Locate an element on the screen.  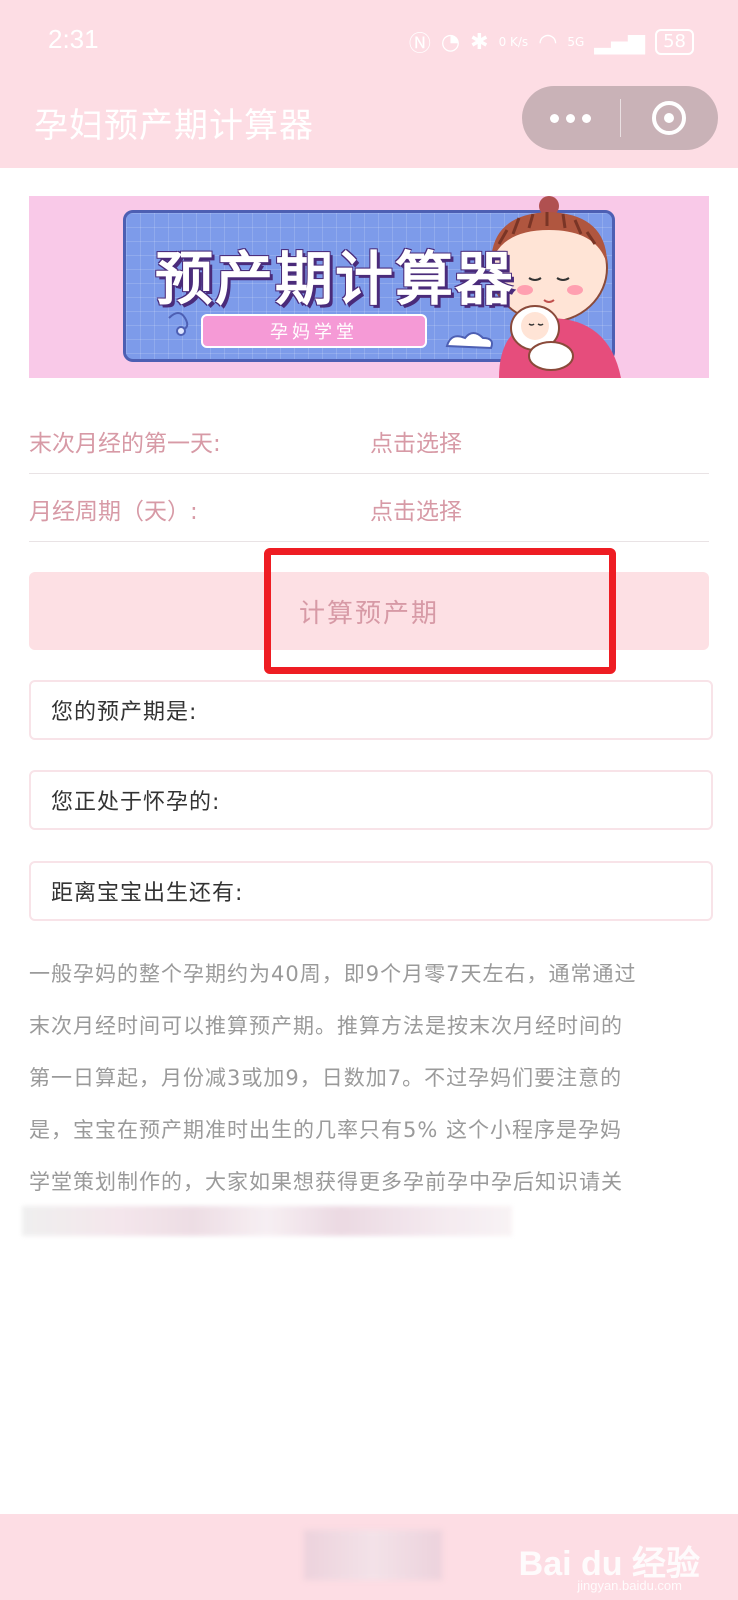
network-speed: 0 K/s is located at coordinates (513, 42).